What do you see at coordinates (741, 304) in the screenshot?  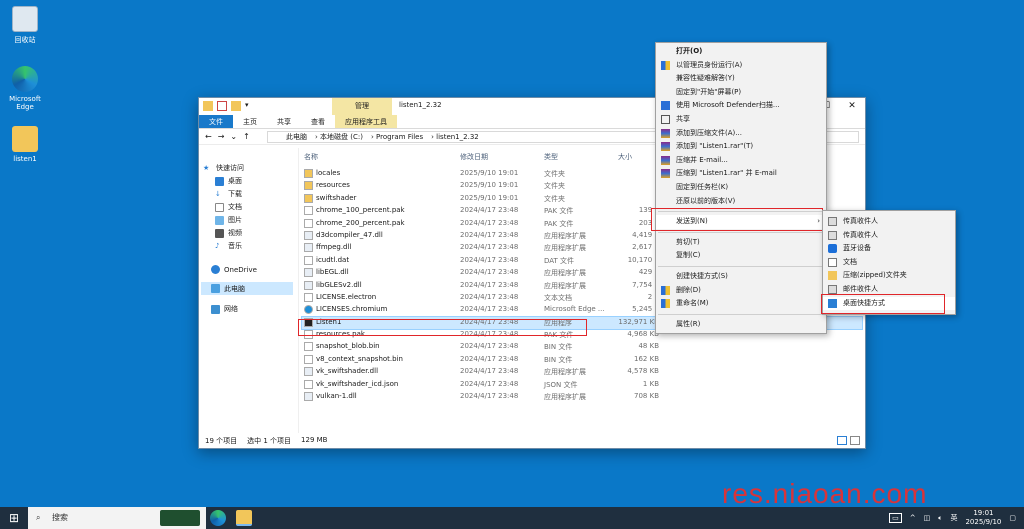 I see `menu-item: 重命名(M)` at bounding box center [741, 304].